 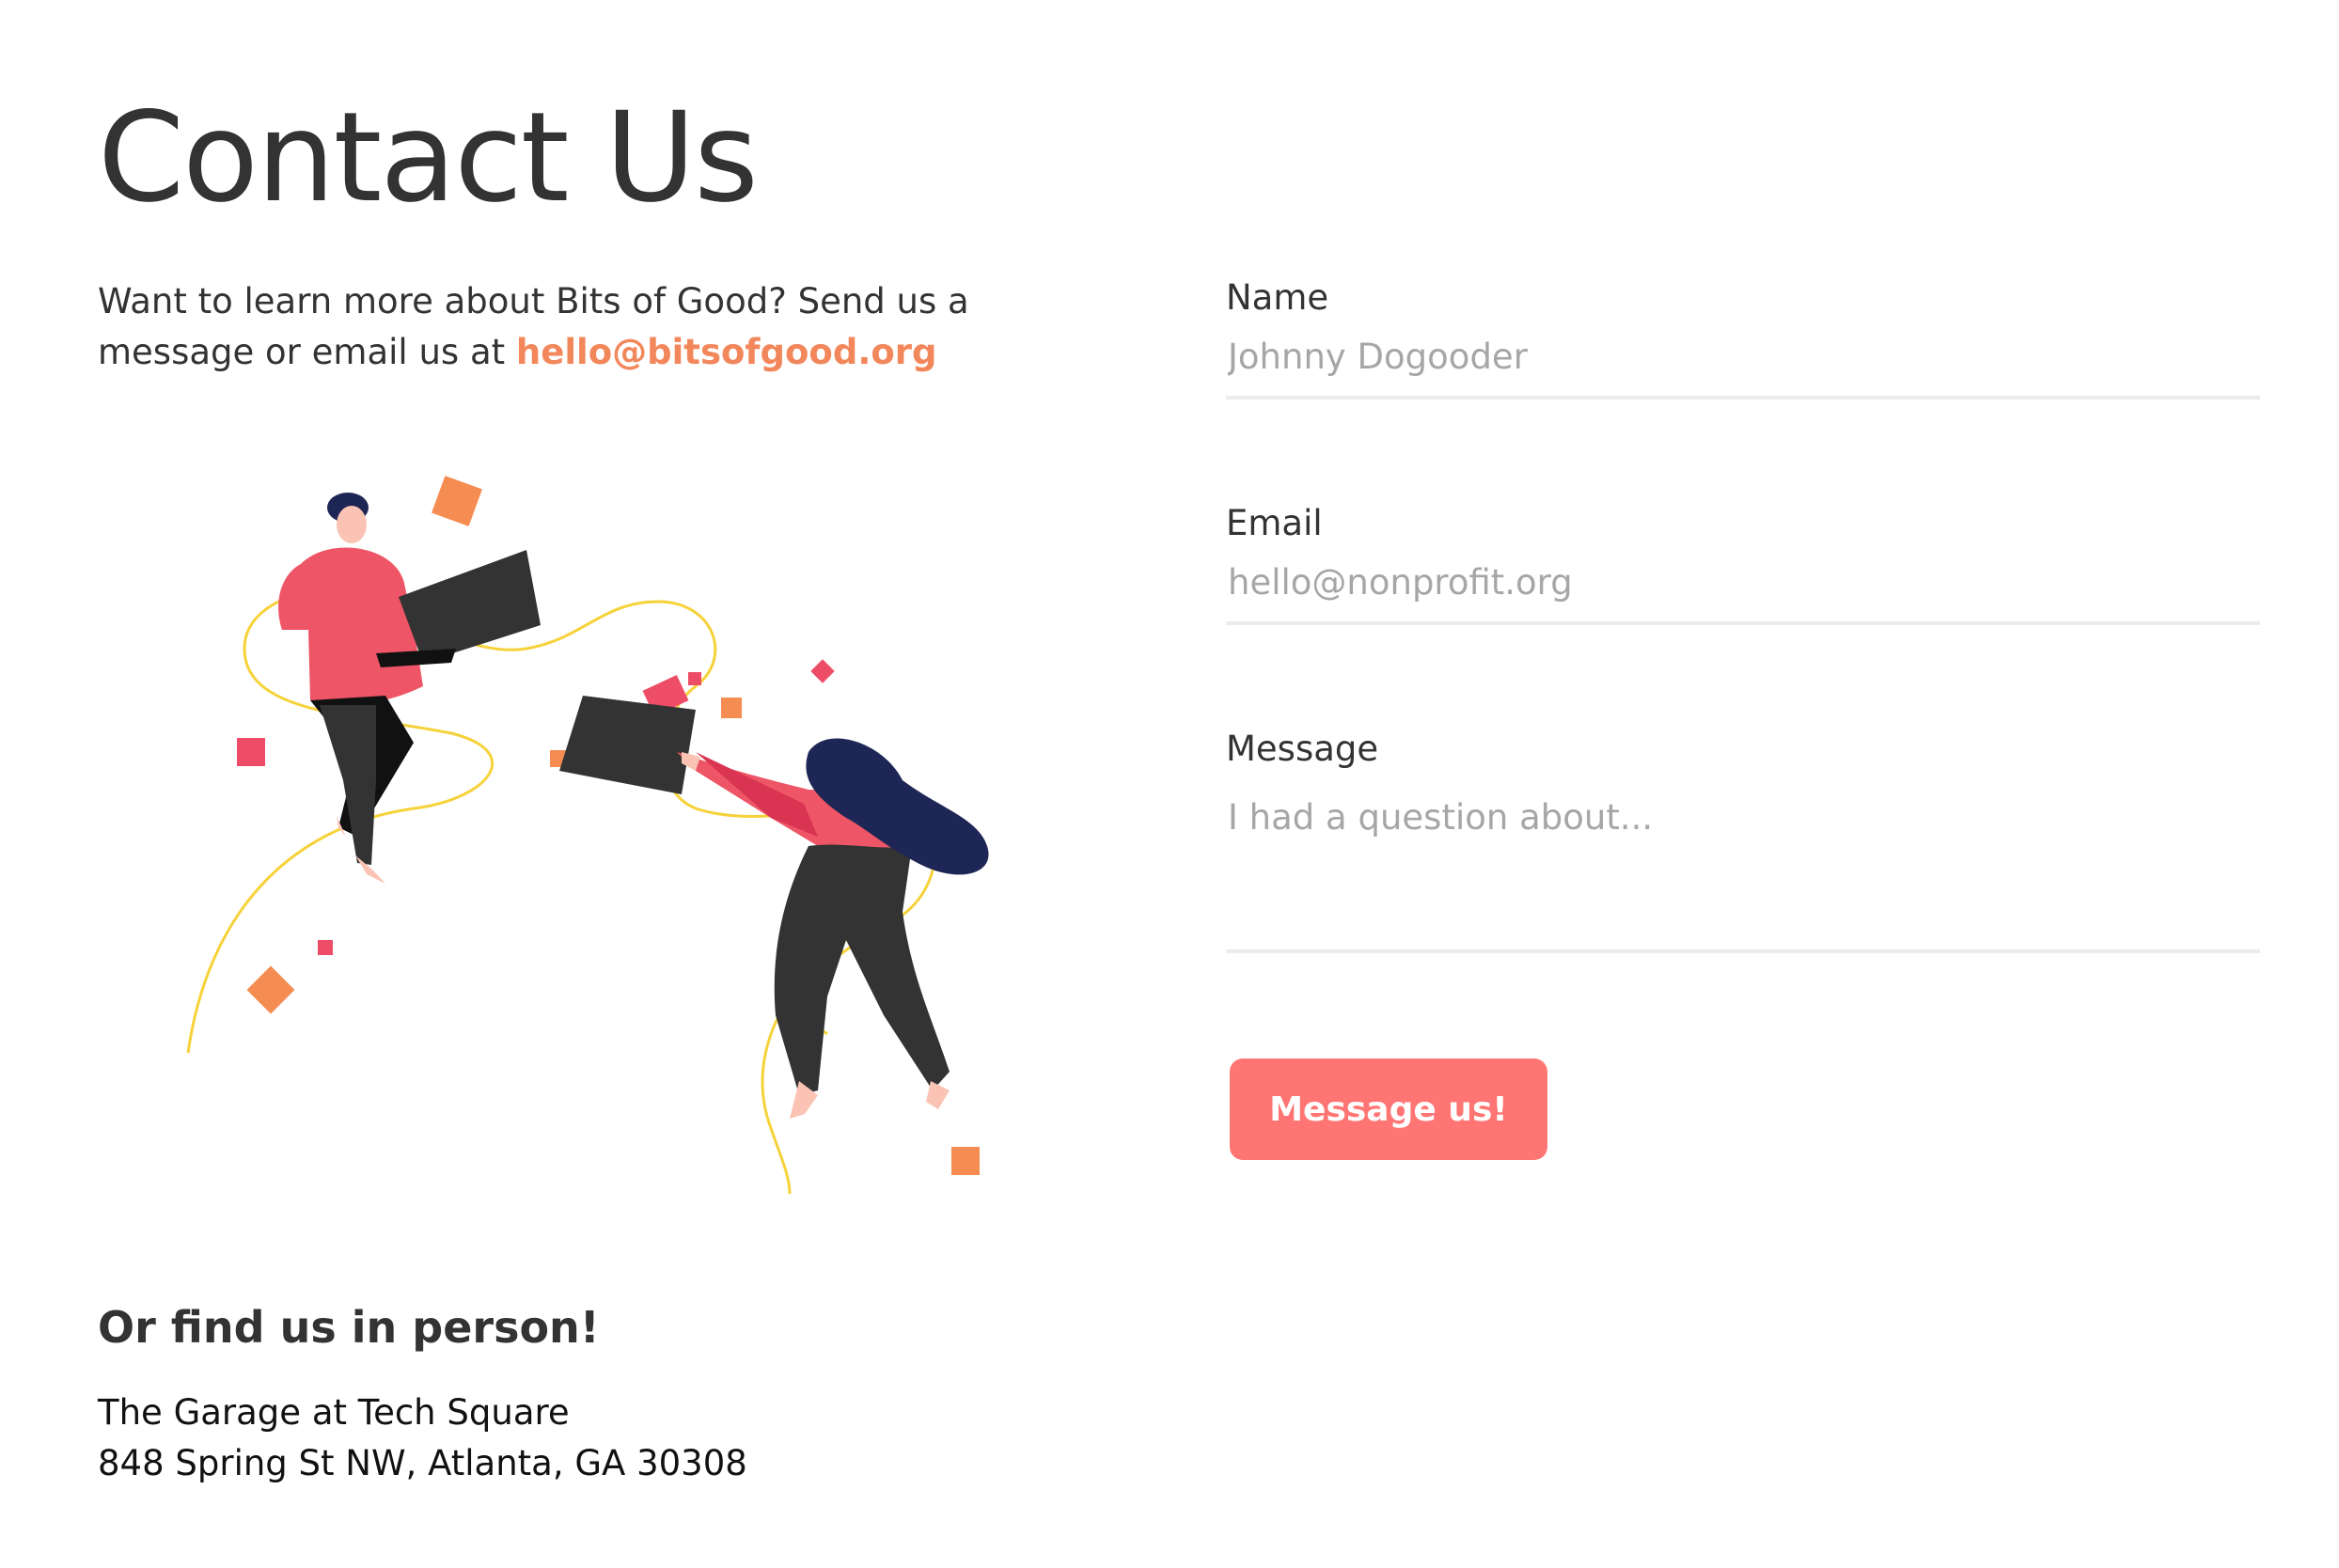 I want to click on message-label: Message, so click(x=1302, y=749).